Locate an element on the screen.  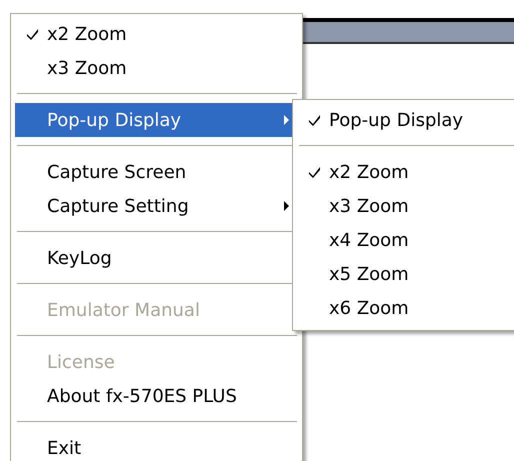
menu-item: About fx-570ES PLUS is located at coordinates (157, 396).